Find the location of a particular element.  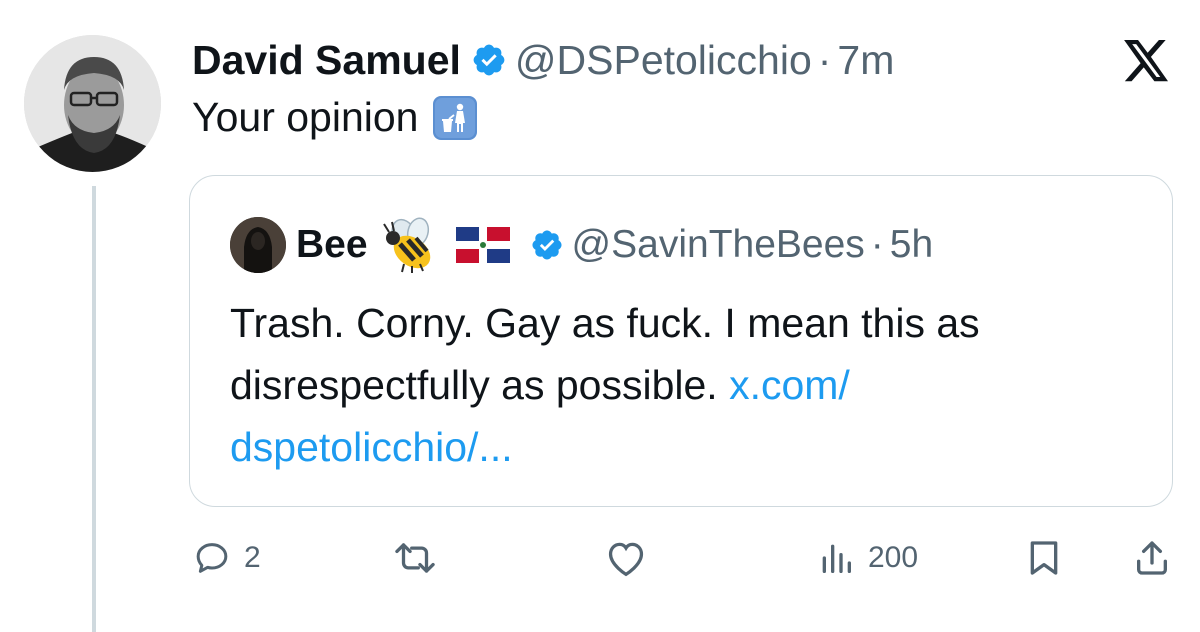

quoted-tweet-link-line-1: x.com/ is located at coordinates (789, 385).